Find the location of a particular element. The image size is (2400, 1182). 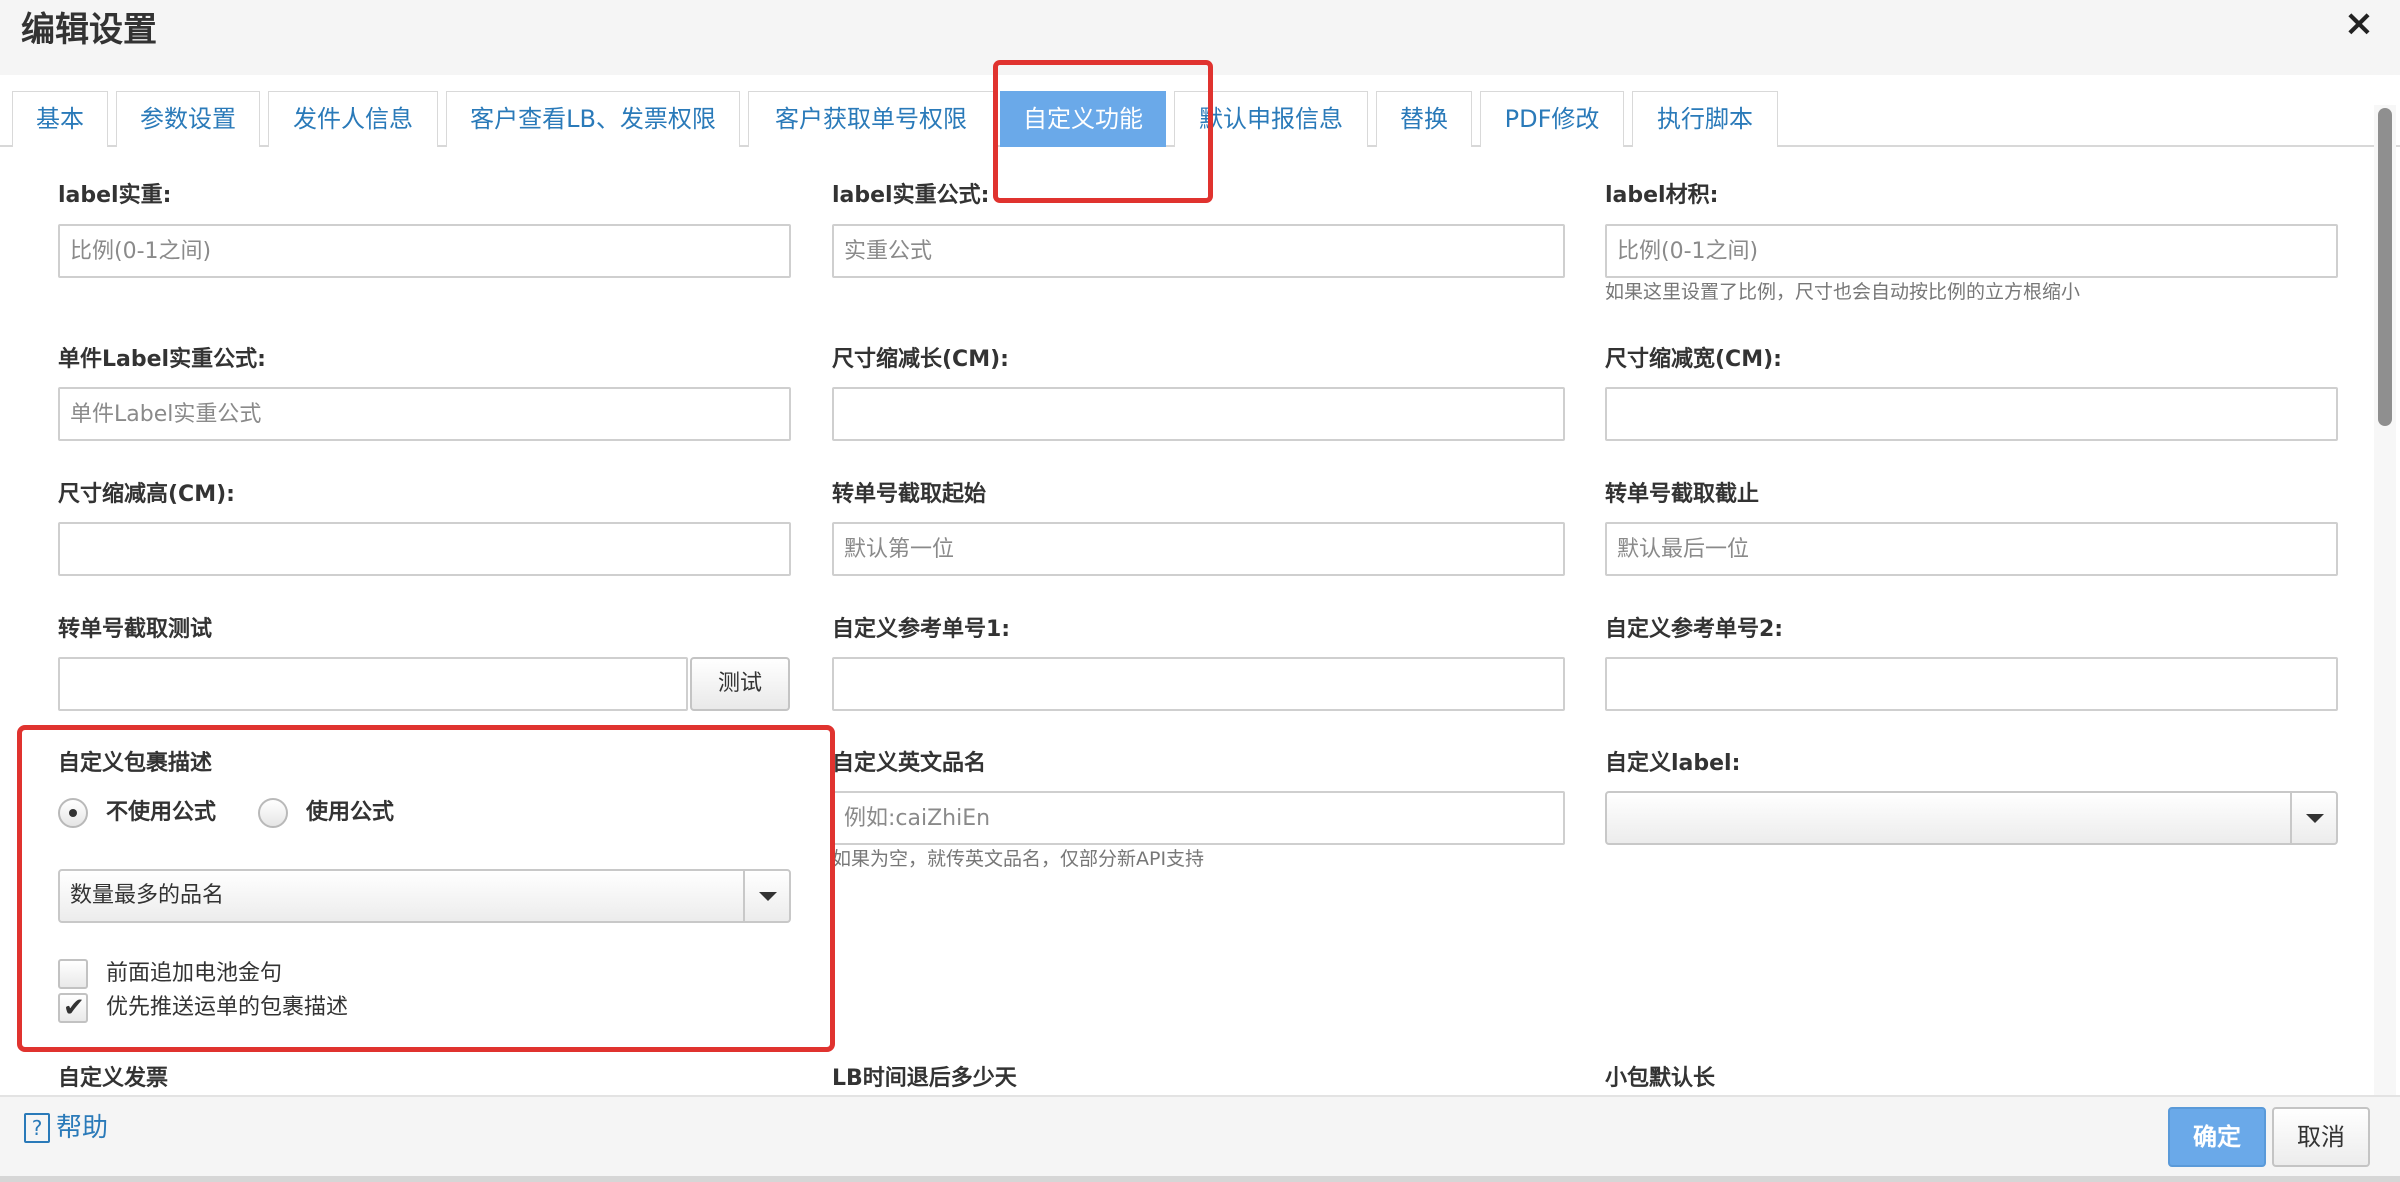

package-desc-select-value: 数量最多的品名 is located at coordinates (147, 895).